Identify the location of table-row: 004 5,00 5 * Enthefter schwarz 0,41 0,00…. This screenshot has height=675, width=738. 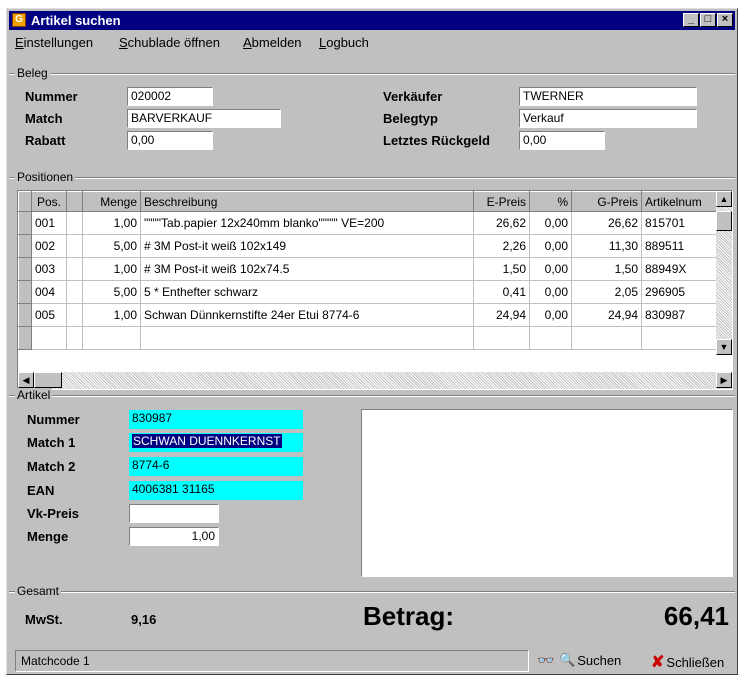
(368, 292).